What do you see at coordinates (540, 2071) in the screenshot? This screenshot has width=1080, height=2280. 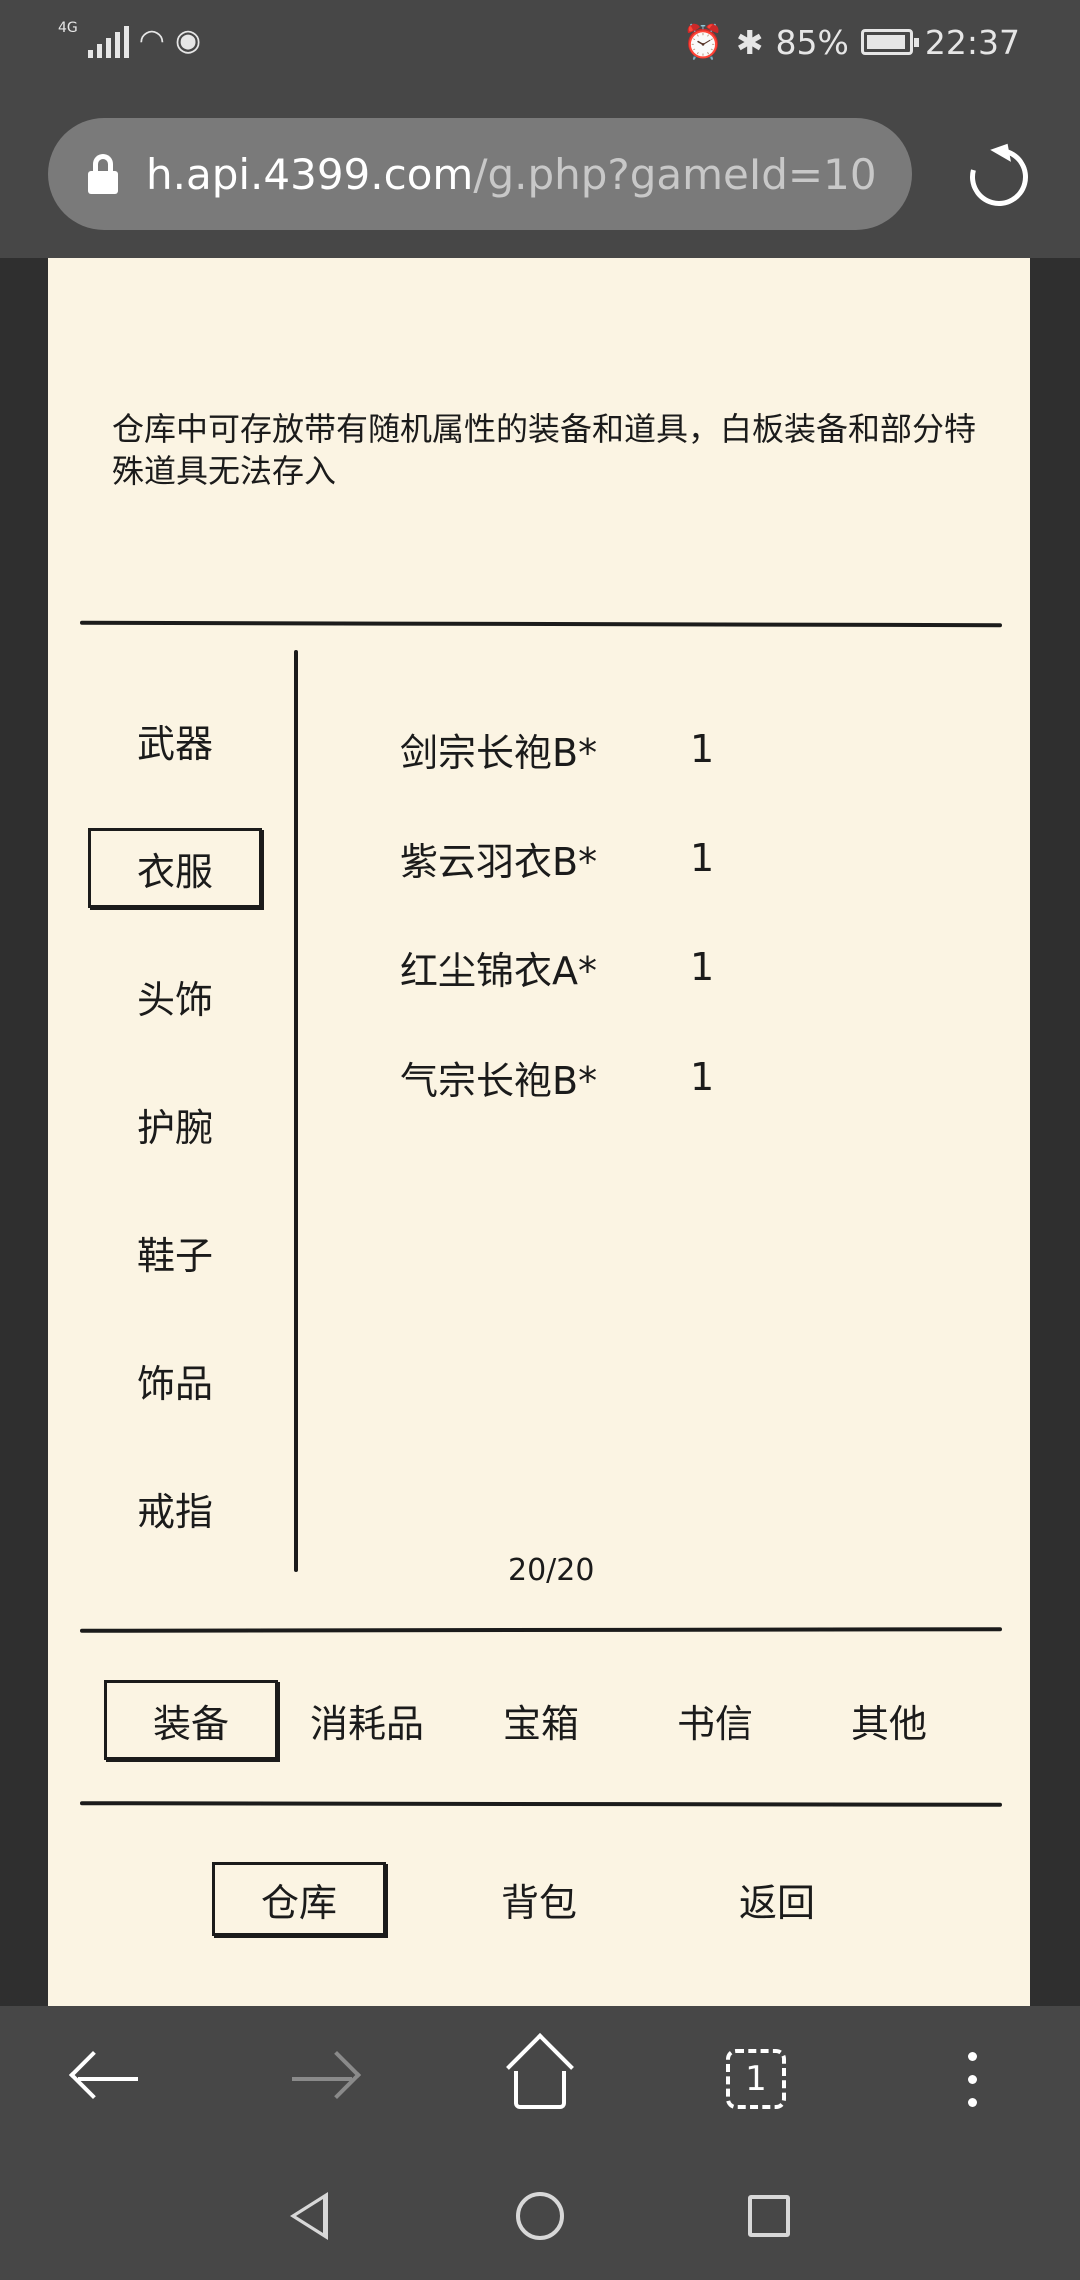 I see `home-icon` at bounding box center [540, 2071].